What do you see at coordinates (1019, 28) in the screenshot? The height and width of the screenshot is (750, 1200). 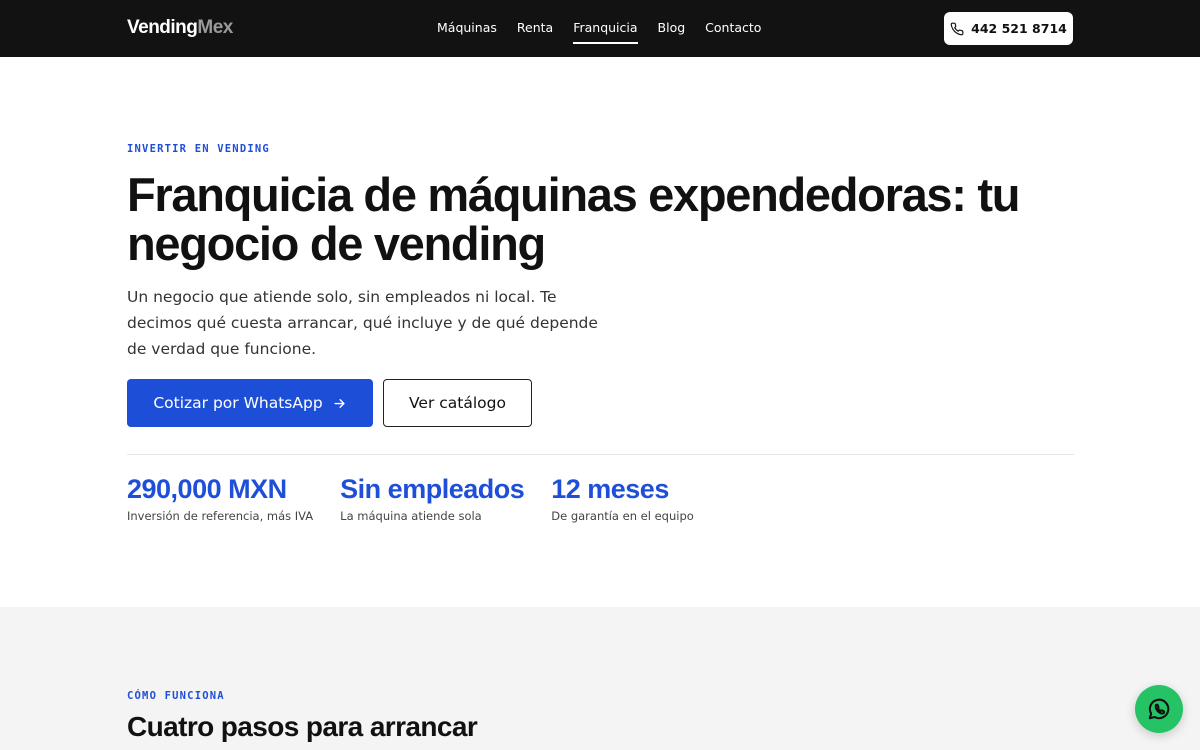 I see `phone-number: 442 521 8714` at bounding box center [1019, 28].